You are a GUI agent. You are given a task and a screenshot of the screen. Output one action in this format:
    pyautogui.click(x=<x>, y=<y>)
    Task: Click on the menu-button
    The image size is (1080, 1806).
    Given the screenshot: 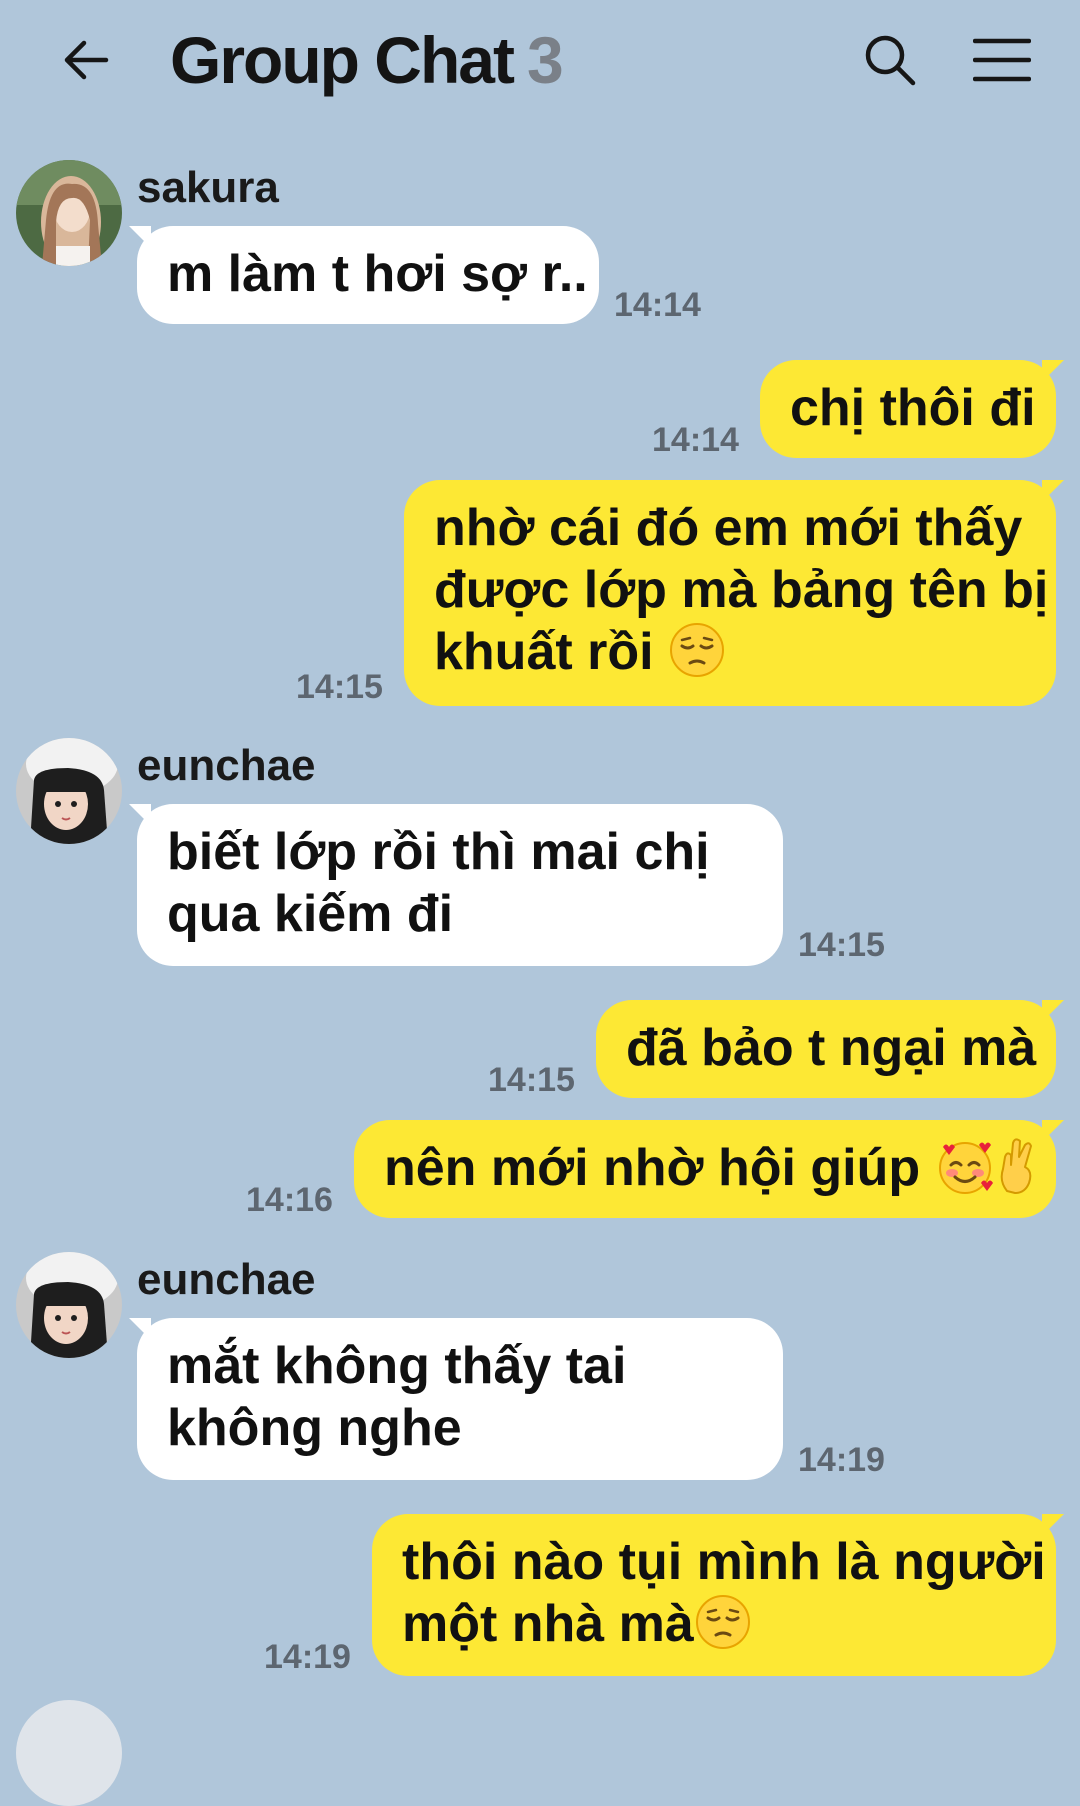 What is the action you would take?
    pyautogui.click(x=1002, y=60)
    